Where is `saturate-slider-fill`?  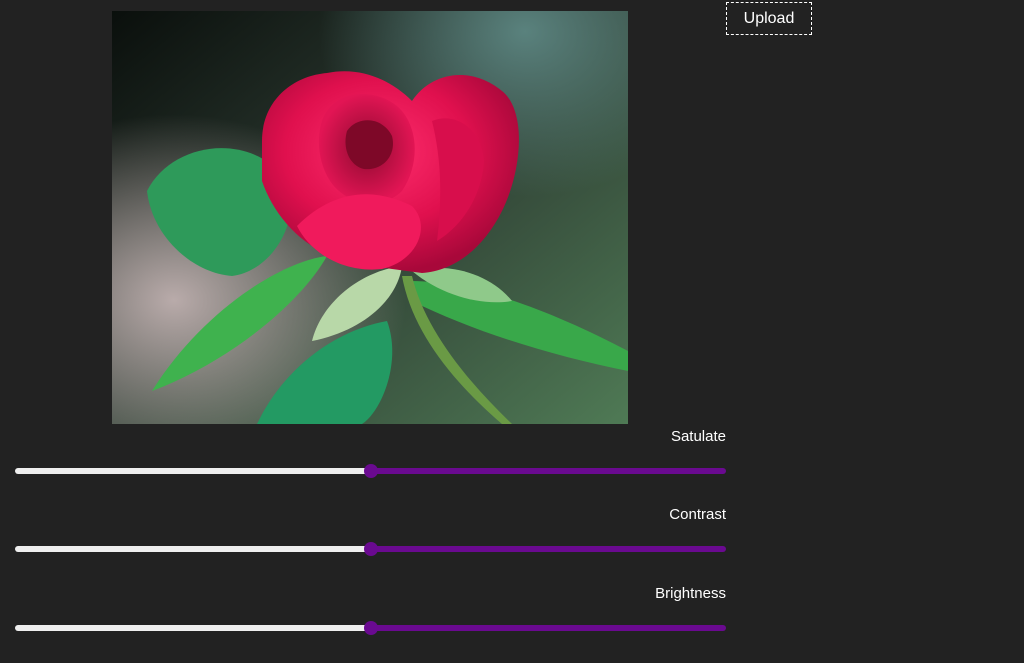 saturate-slider-fill is located at coordinates (193, 471).